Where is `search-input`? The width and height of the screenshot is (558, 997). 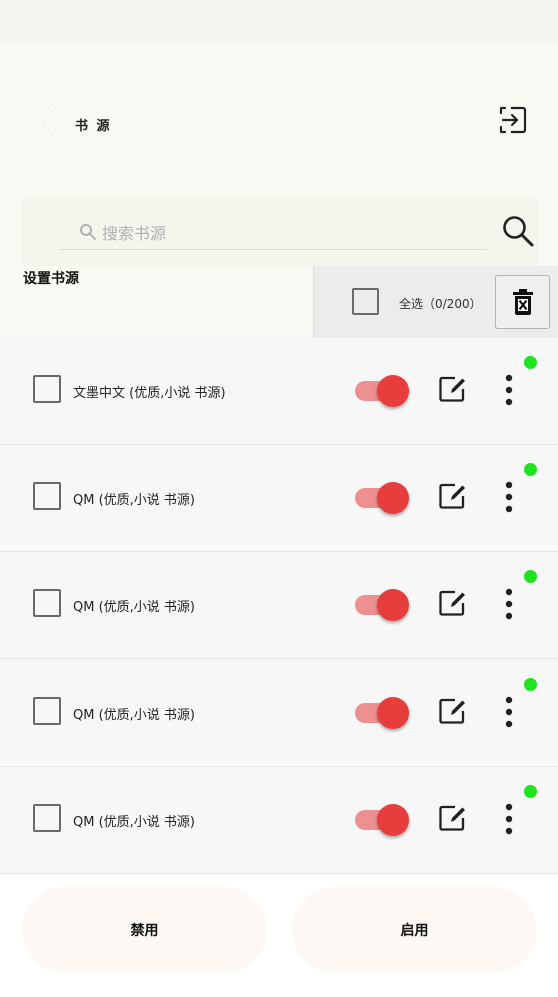
search-input is located at coordinates (273, 234).